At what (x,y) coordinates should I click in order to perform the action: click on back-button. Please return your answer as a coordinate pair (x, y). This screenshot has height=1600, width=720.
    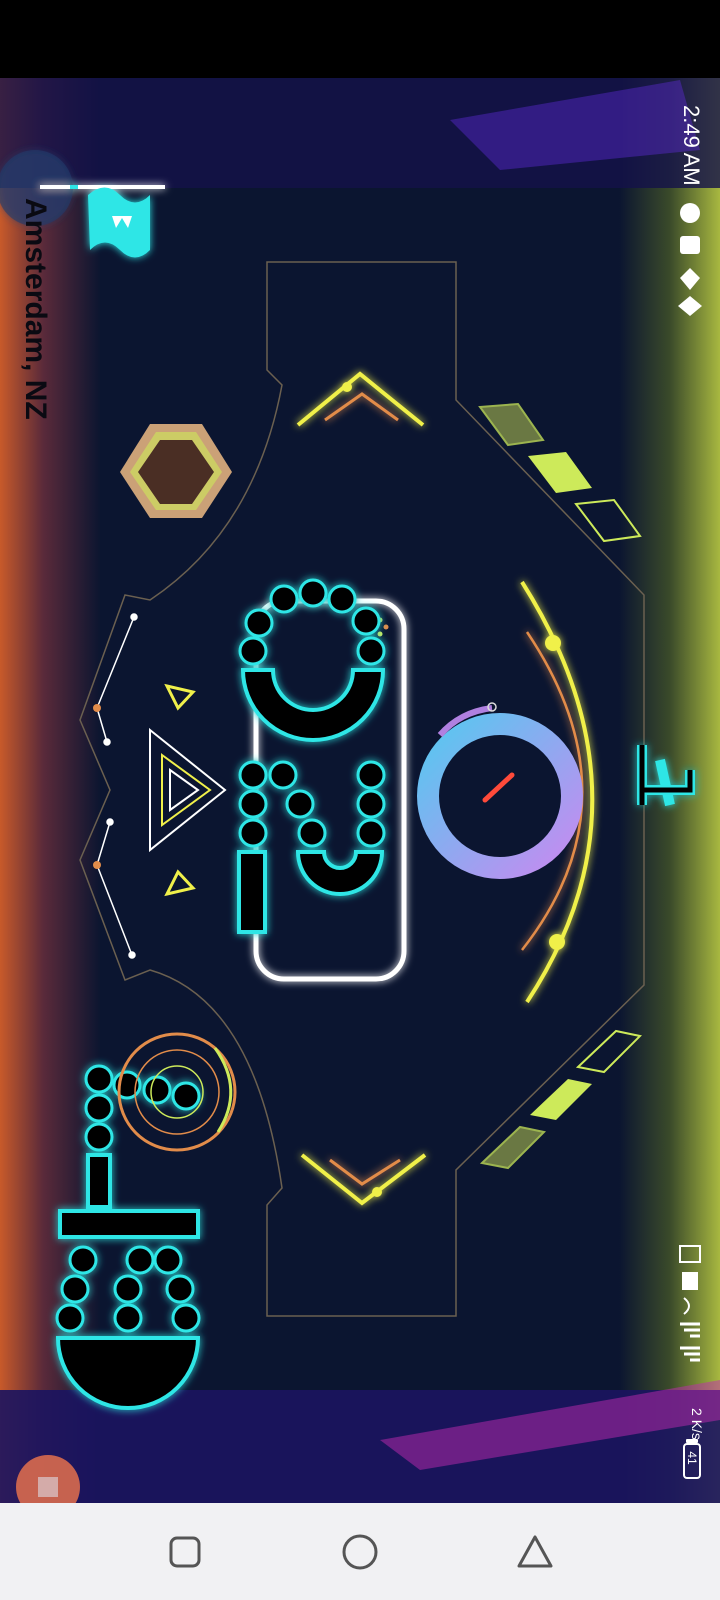
    Looking at the image, I should click on (535, 1552).